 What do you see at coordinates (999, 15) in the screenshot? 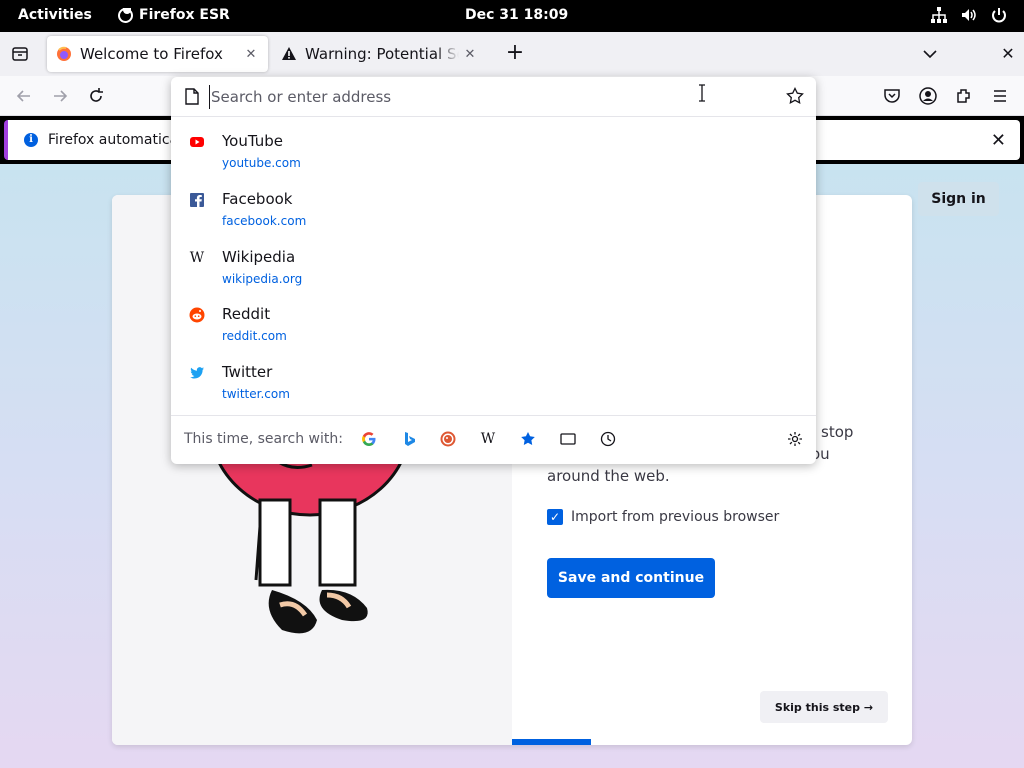
I see `power-icon` at bounding box center [999, 15].